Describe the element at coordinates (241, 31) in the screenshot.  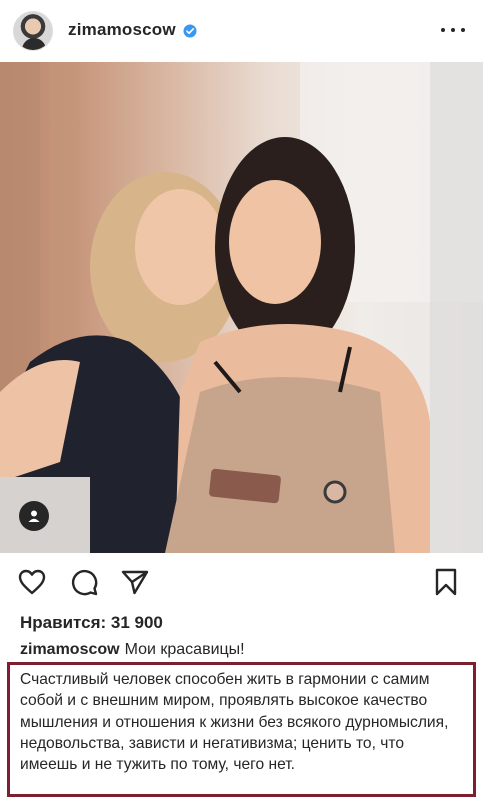
I see `post-header: zimamoscow` at that location.